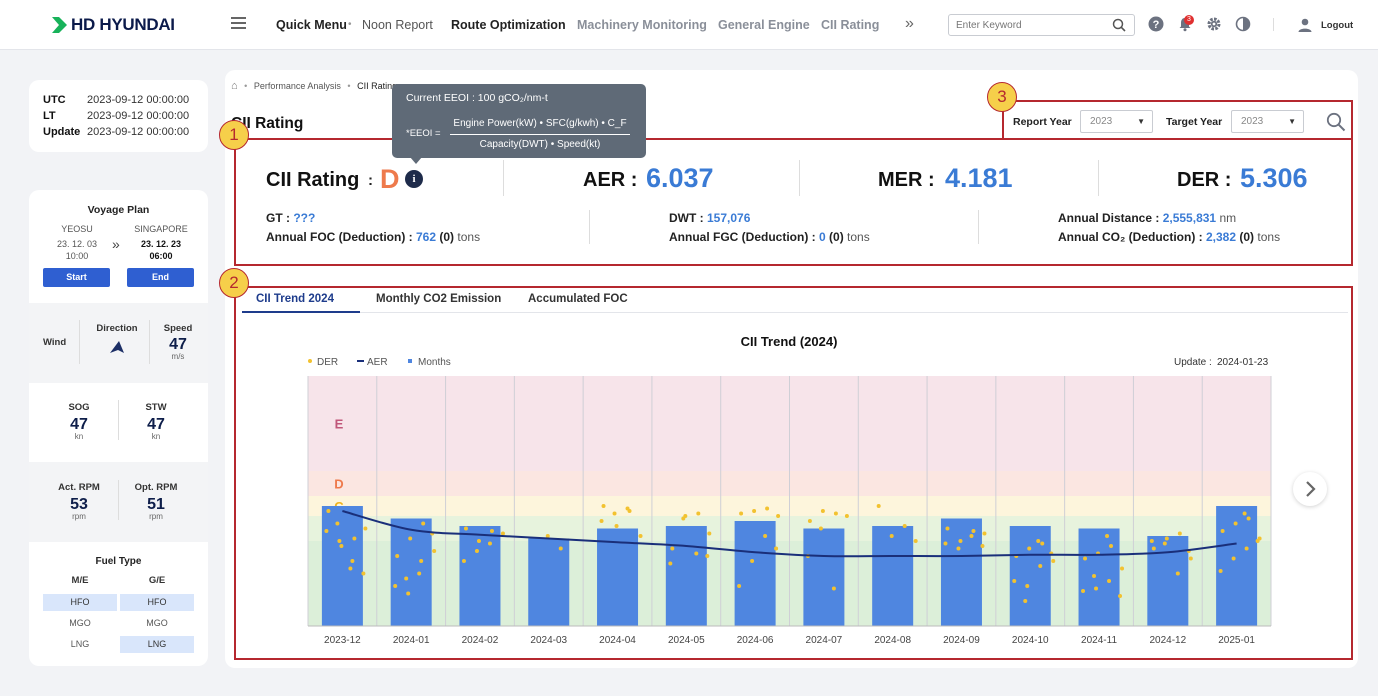 The image size is (1378, 696). What do you see at coordinates (1189, 20) in the screenshot?
I see `notification-count-badge: 3` at bounding box center [1189, 20].